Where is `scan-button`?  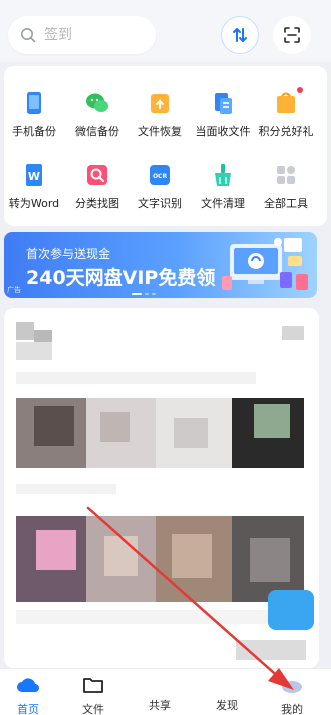
scan-button is located at coordinates (292, 35).